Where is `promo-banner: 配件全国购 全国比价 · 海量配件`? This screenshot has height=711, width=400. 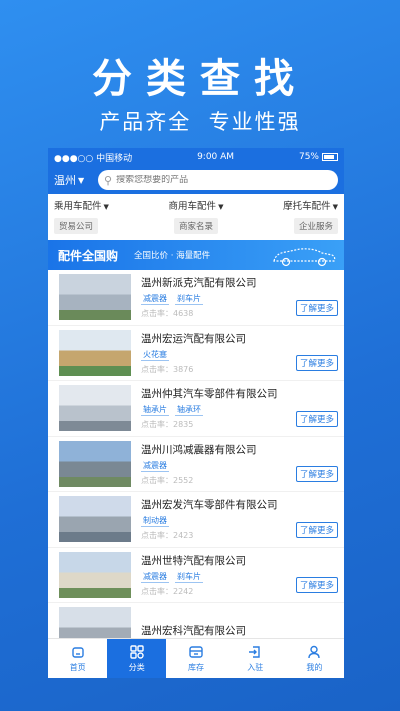
promo-banner: 配件全国购 全国比价 · 海量配件 is located at coordinates (196, 255).